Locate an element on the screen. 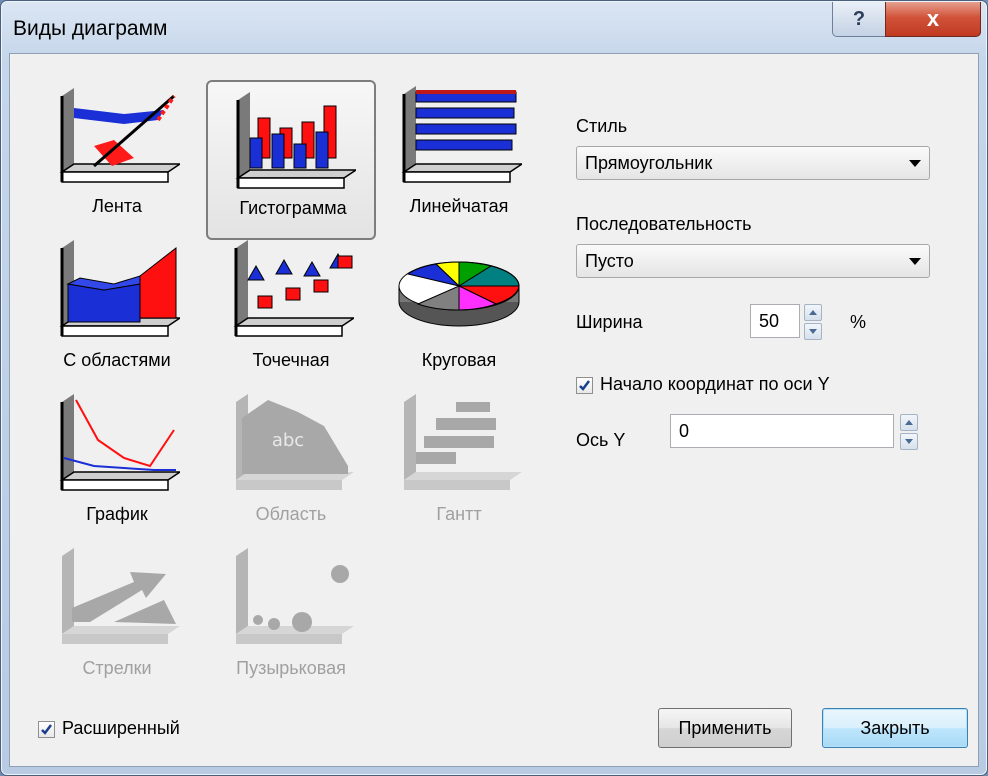 The image size is (988, 776). chart-type-point: Точечная is located at coordinates (291, 310).